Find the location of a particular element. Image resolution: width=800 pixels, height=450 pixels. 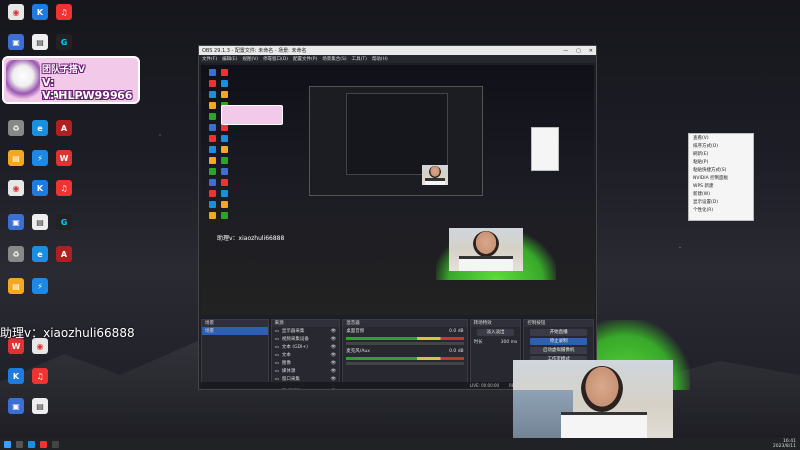

app-taskbar-icon is located at coordinates (43, 444).